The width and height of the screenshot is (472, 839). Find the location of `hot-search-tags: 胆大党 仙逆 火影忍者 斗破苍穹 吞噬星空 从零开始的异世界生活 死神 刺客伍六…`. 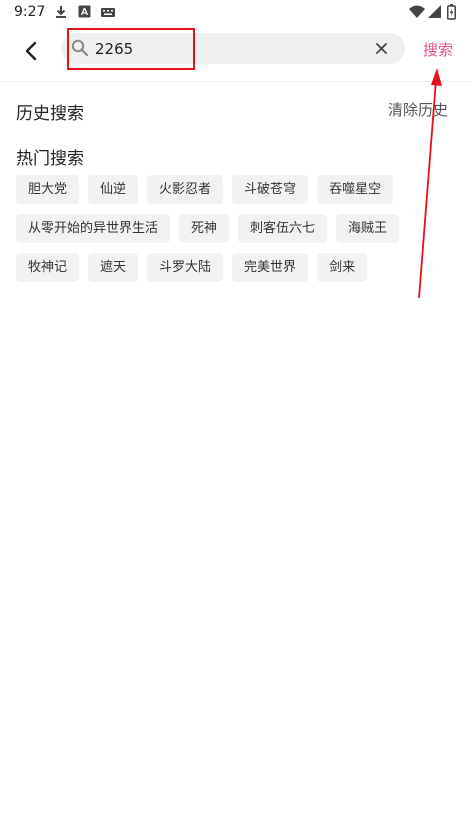

hot-search-tags: 胆大党 仙逆 火影忍者 斗破苍穹 吞噬星空 从零开始的异世界生活 死神 刺客伍六… is located at coordinates (236, 233).